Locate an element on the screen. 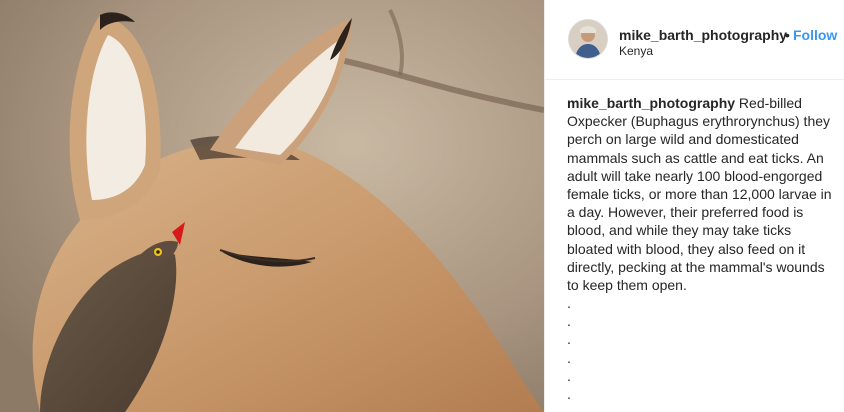 This screenshot has width=844, height=412. avatar is located at coordinates (588, 39).